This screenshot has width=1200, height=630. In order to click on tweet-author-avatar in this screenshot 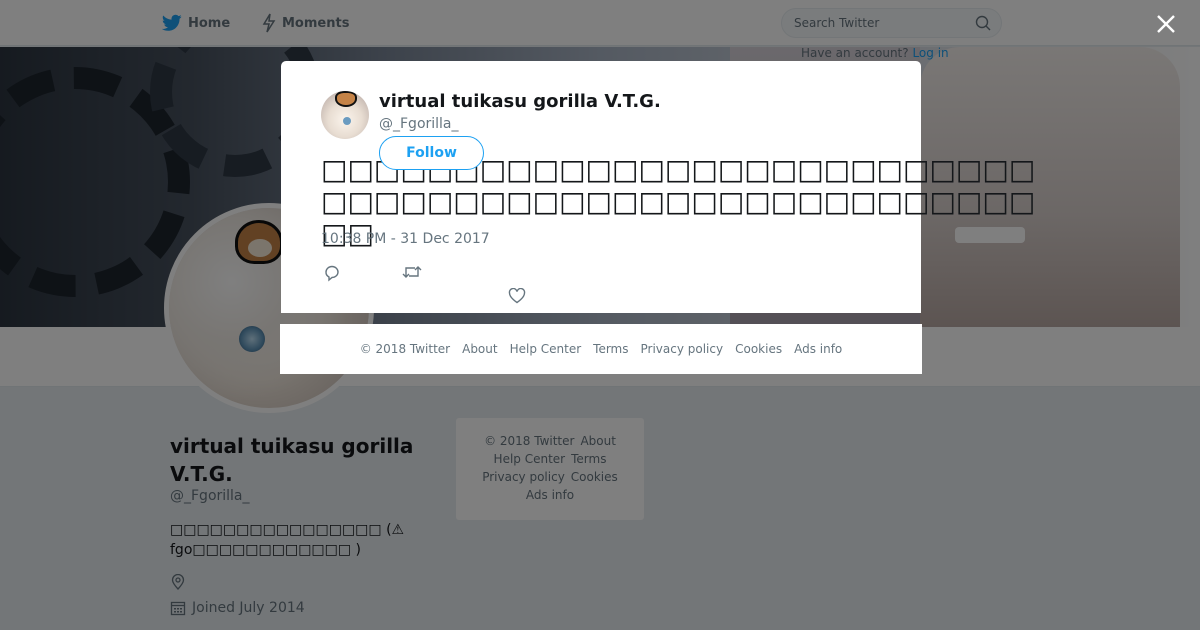, I will do `click(345, 115)`.